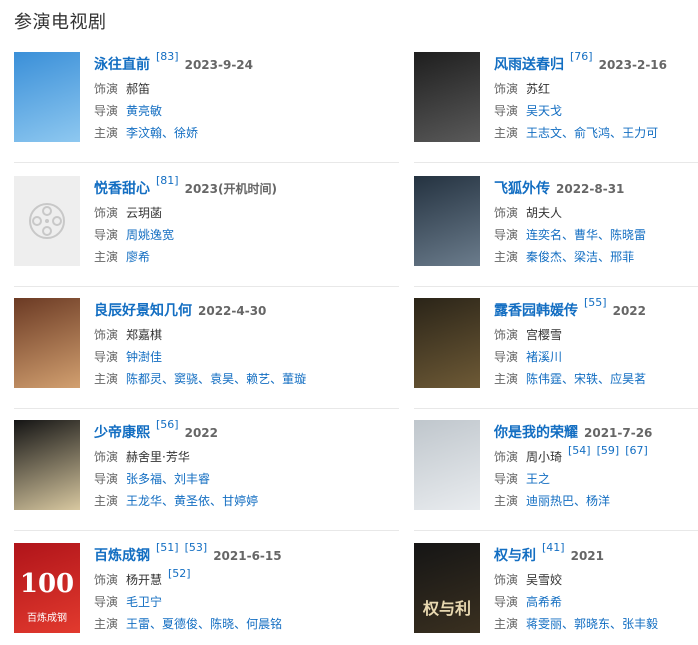 The height and width of the screenshot is (645, 698). Describe the element at coordinates (192, 501) in the screenshot. I see `cast-link: 黄圣依` at that location.